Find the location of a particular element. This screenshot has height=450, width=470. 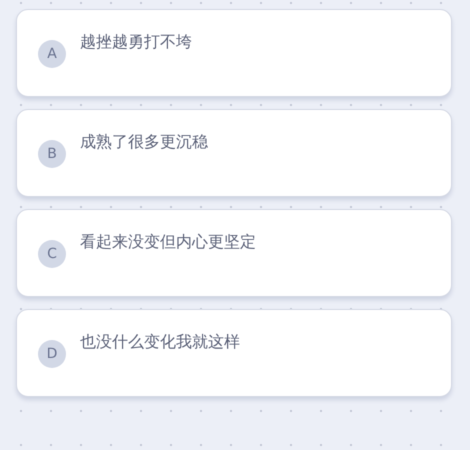

option-letter: B is located at coordinates (52, 154).